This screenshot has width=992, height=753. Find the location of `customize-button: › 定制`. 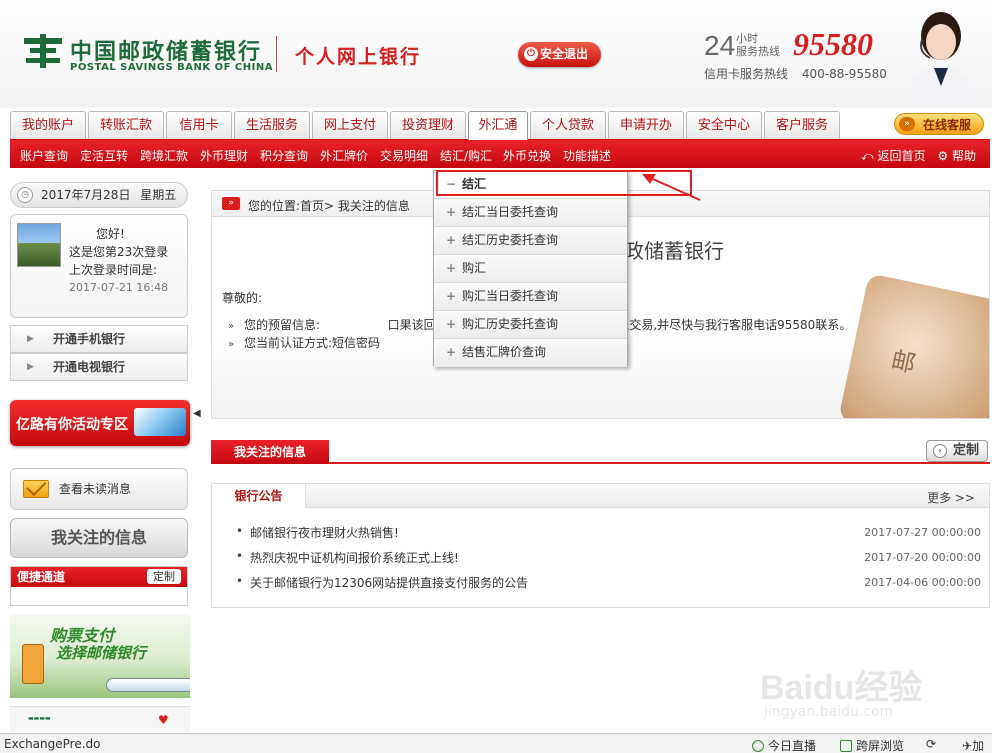

customize-button: › 定制 is located at coordinates (957, 451).